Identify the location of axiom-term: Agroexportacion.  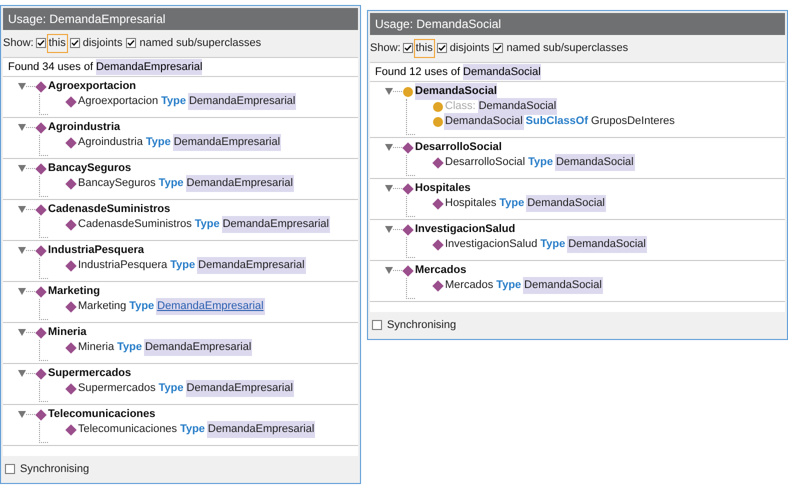
(118, 102).